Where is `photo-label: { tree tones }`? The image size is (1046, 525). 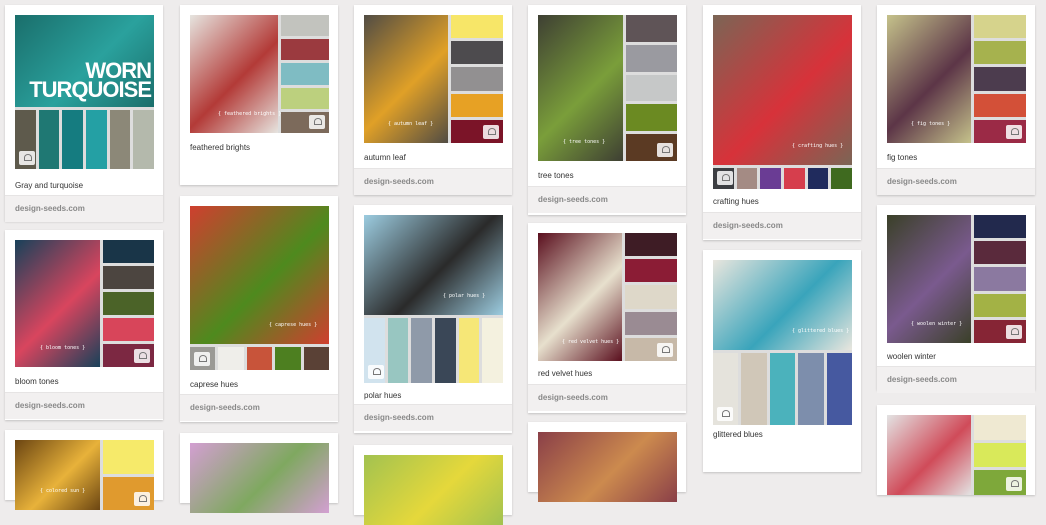 photo-label: { tree tones } is located at coordinates (584, 142).